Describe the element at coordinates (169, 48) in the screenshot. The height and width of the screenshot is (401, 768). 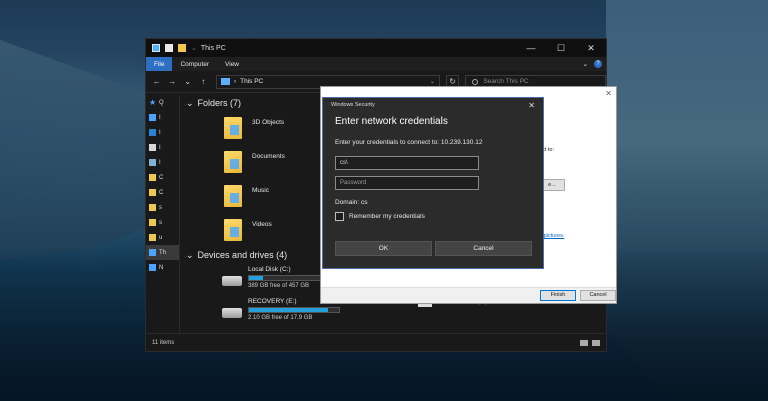
I see `properties-icon` at that location.